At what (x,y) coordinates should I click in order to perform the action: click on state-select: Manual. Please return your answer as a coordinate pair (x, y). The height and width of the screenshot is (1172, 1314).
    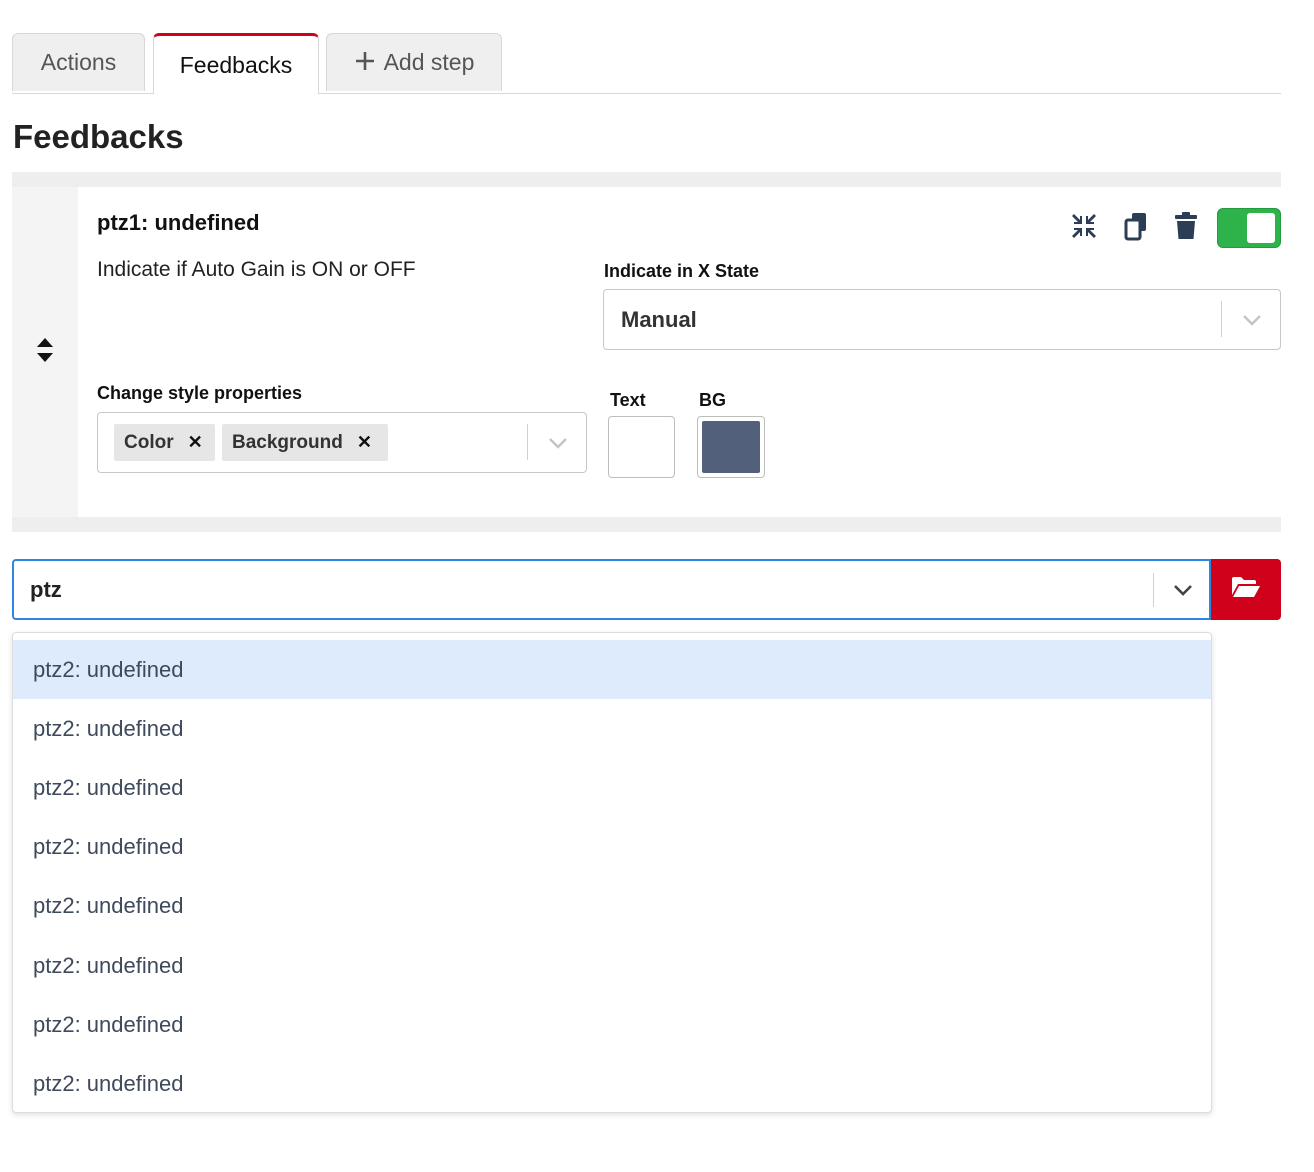
    Looking at the image, I should click on (942, 319).